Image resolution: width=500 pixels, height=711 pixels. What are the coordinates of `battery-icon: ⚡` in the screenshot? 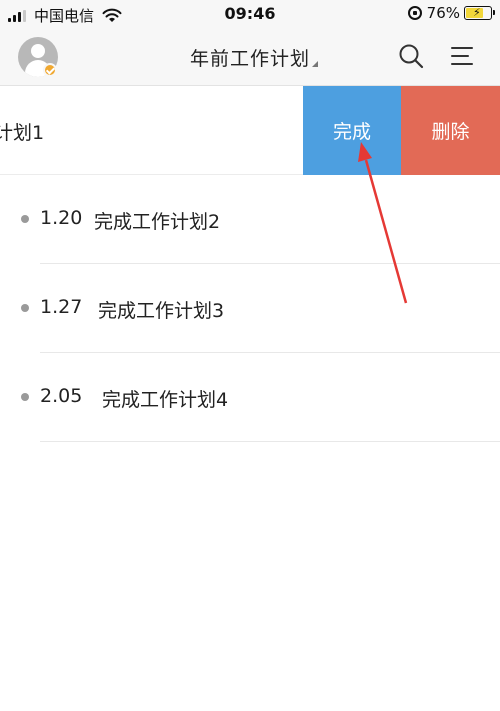 It's located at (479, 13).